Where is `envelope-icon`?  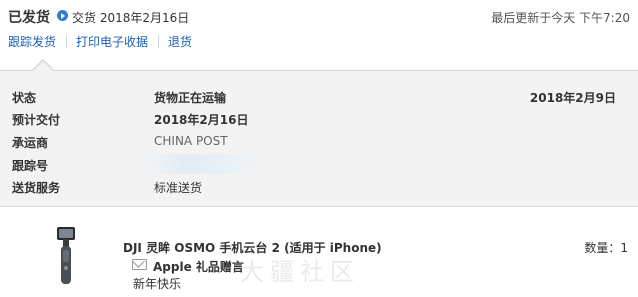
envelope-icon is located at coordinates (139, 264).